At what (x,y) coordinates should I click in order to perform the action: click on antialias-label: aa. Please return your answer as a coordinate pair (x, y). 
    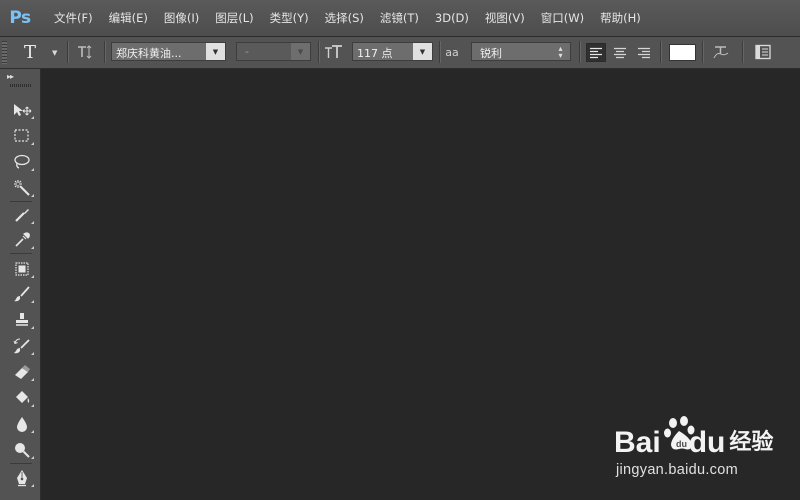
    Looking at the image, I should click on (452, 52).